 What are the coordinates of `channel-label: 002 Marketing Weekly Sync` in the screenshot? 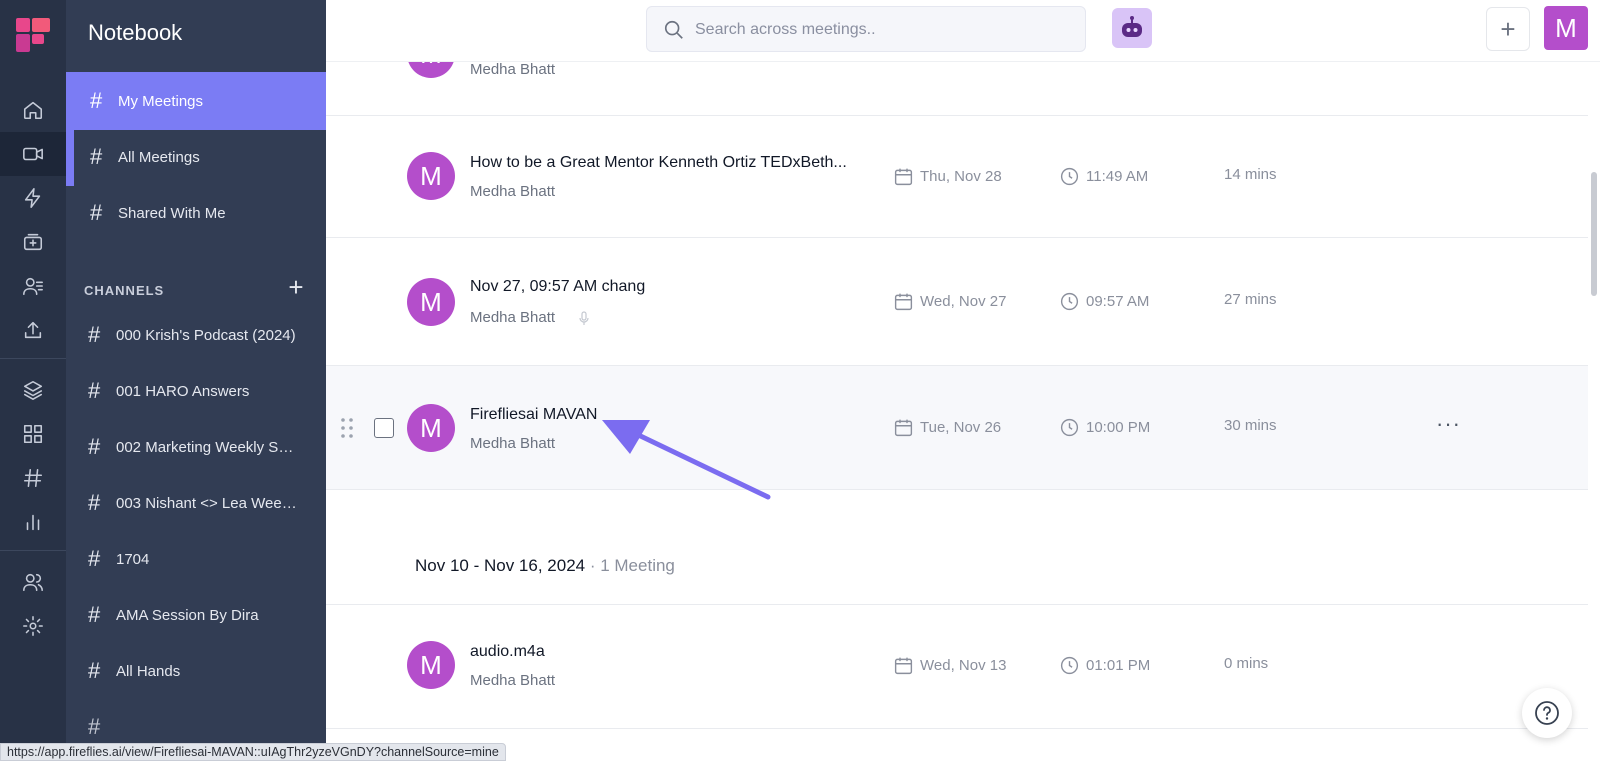 It's located at (207, 447).